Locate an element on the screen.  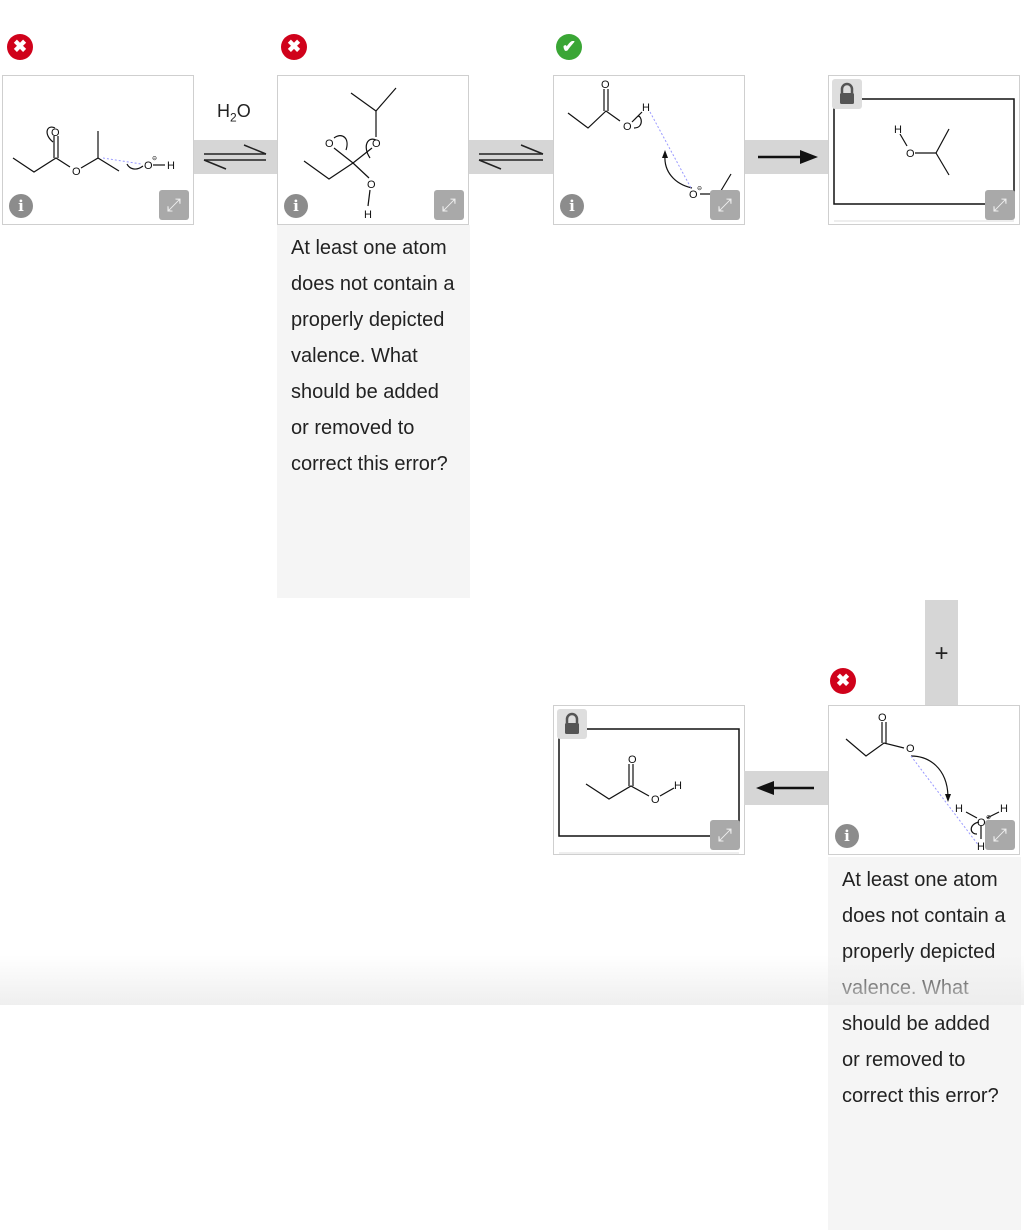
plus-label: + is located at coordinates (941, 653).